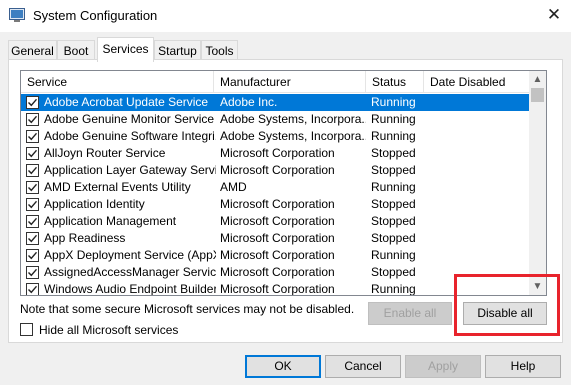  I want to click on service-name: AssignedAccessManager Service, so click(130, 272).